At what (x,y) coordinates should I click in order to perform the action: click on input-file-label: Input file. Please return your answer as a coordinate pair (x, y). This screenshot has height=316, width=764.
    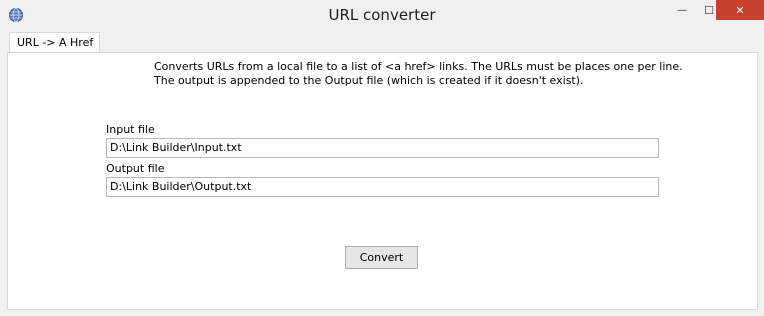
    Looking at the image, I should click on (130, 129).